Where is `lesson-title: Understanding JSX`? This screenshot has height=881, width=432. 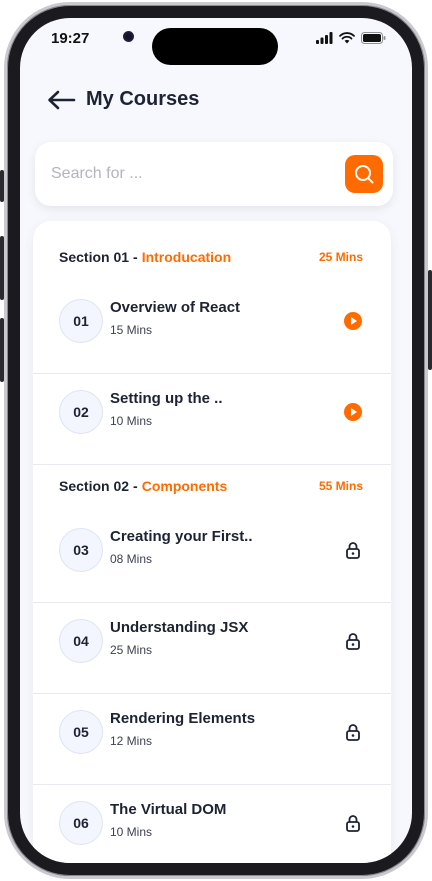 lesson-title: Understanding JSX is located at coordinates (179, 627).